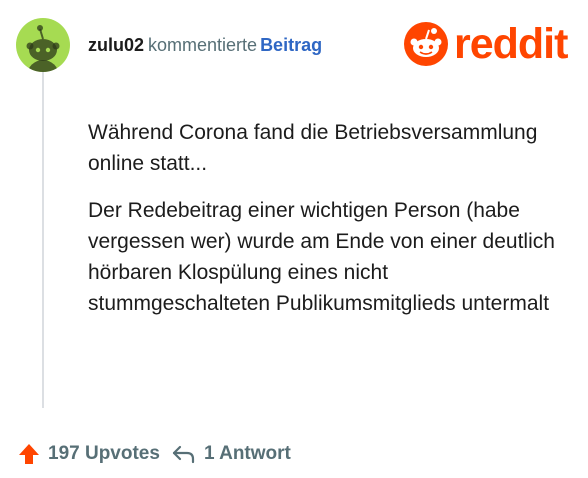 Image resolution: width=588 pixels, height=478 pixels. Describe the element at coordinates (291, 45) in the screenshot. I see `post-link: Beitrag` at that location.